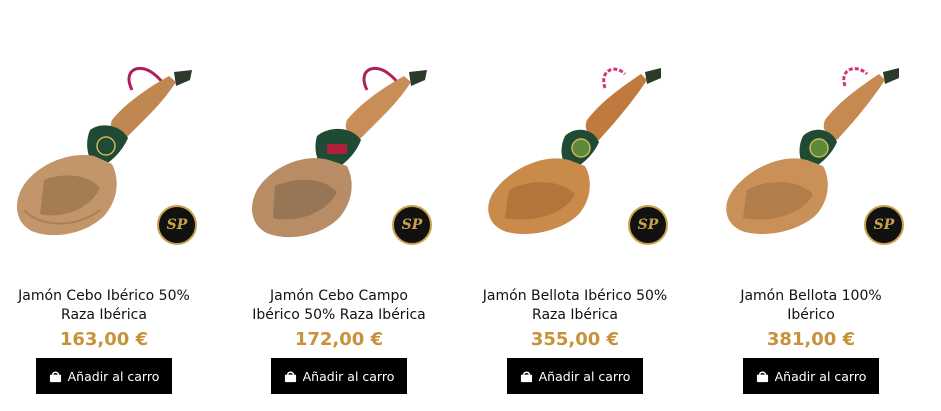 The image size is (941, 411). I want to click on product-price: 172,00 €, so click(339, 339).